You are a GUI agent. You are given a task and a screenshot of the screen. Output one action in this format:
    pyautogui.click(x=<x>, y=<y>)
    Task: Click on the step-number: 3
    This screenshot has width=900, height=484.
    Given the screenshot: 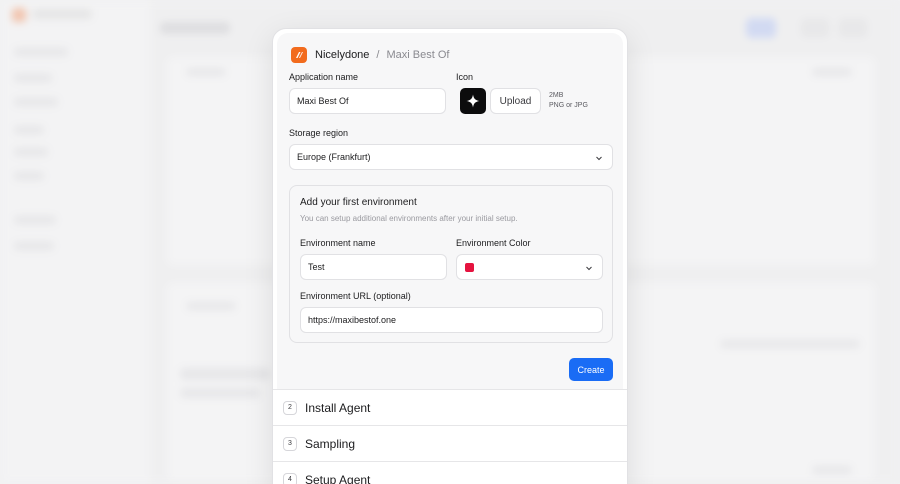 What is the action you would take?
    pyautogui.click(x=290, y=443)
    